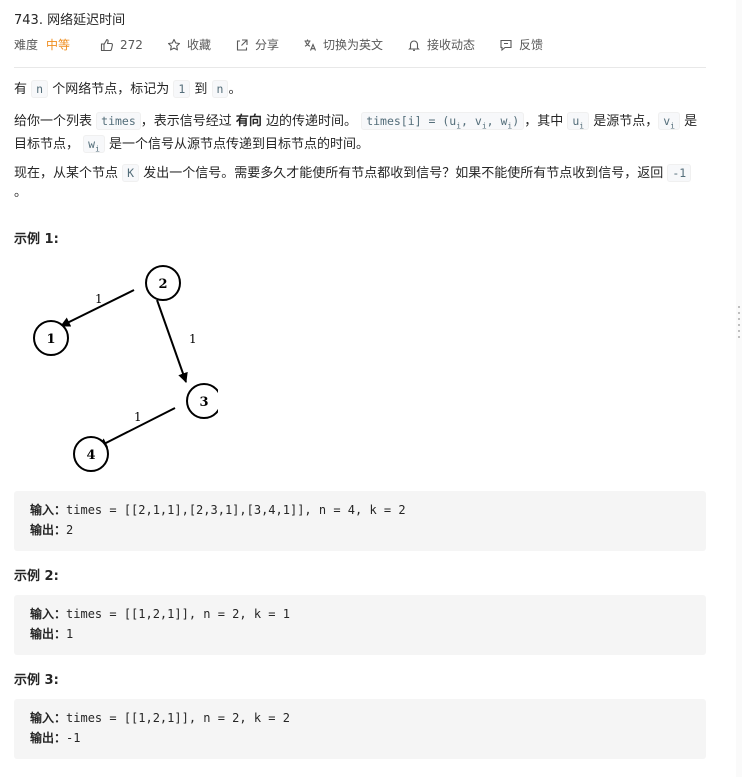 The width and height of the screenshot is (742, 777). What do you see at coordinates (360, 718) in the screenshot?
I see `example-input-line: 输入：times = [[1,2,1]], n = 2, k = 2` at bounding box center [360, 718].